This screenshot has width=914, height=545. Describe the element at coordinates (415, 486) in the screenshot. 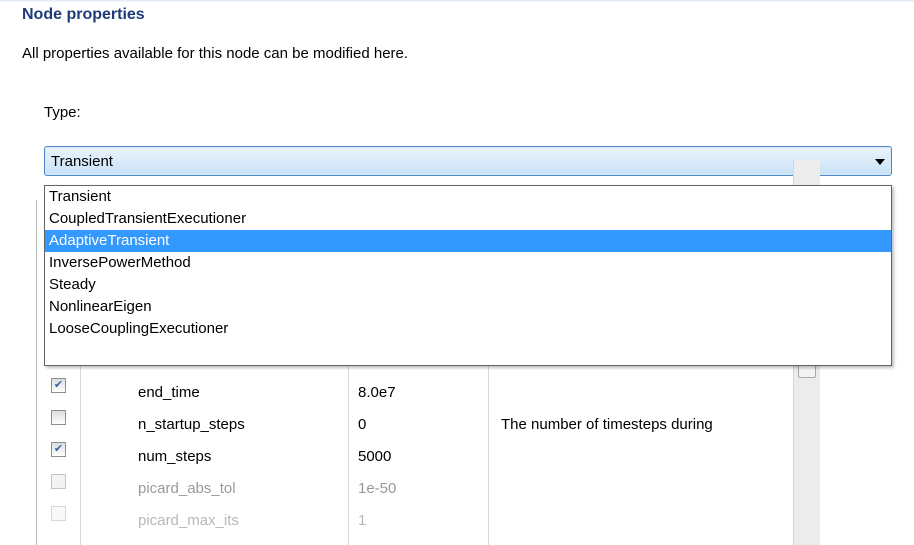

I see `table-row: picard_abs_tol 1e-50` at that location.